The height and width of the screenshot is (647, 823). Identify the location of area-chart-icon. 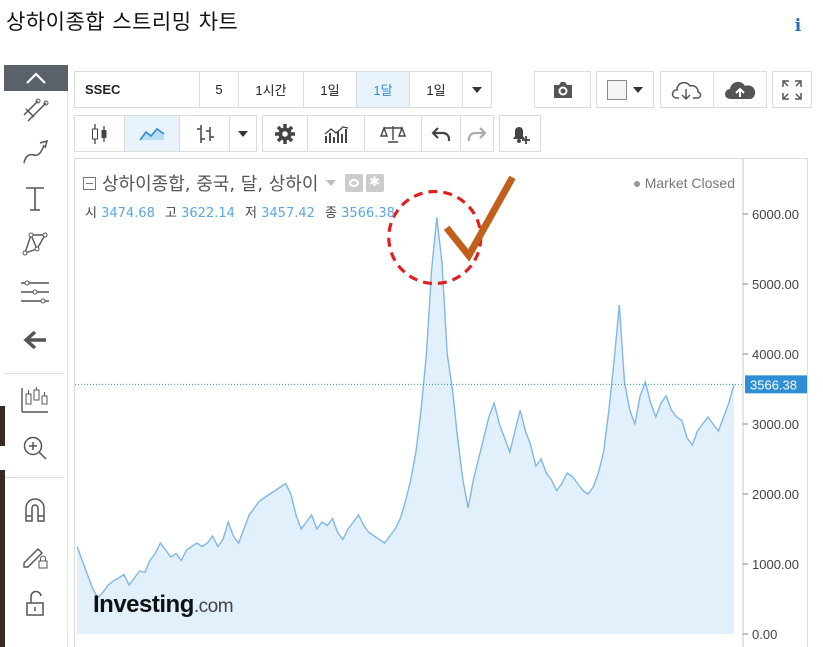
(152, 133).